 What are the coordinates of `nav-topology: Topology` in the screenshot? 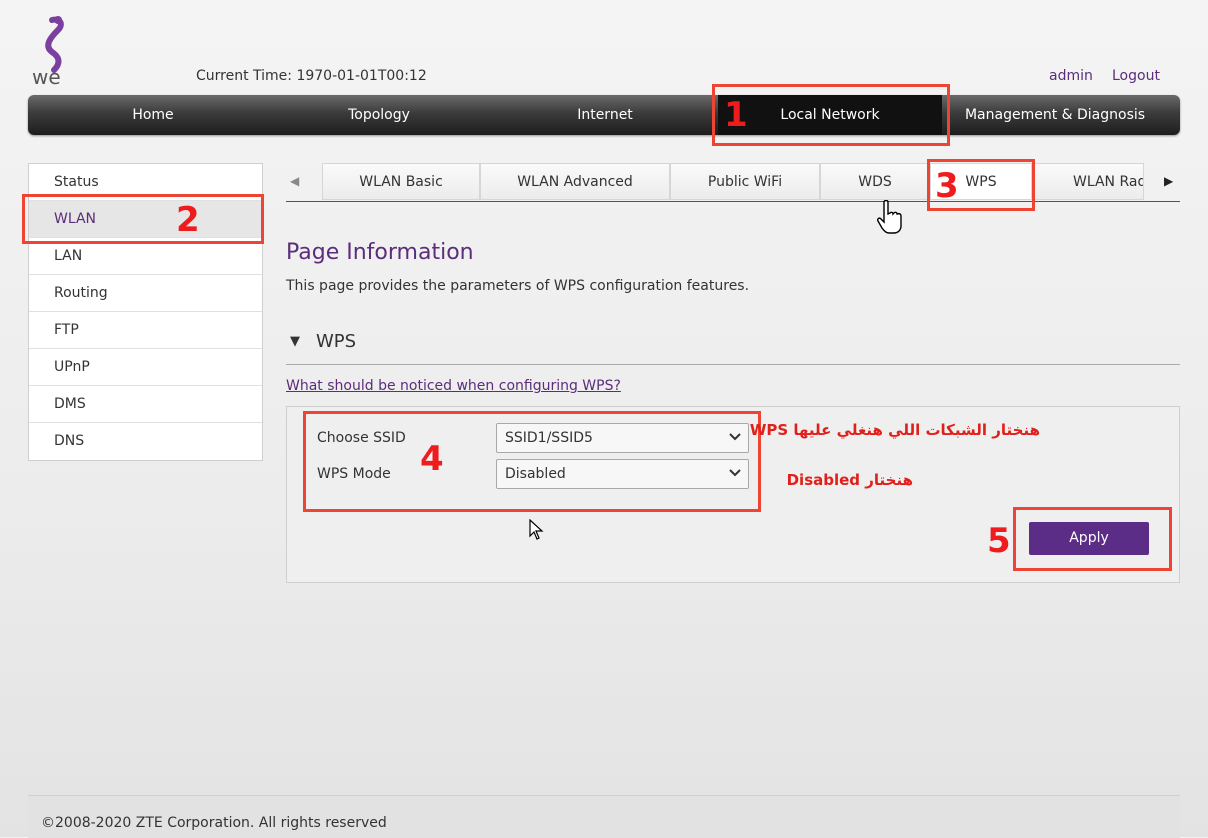 It's located at (379, 115).